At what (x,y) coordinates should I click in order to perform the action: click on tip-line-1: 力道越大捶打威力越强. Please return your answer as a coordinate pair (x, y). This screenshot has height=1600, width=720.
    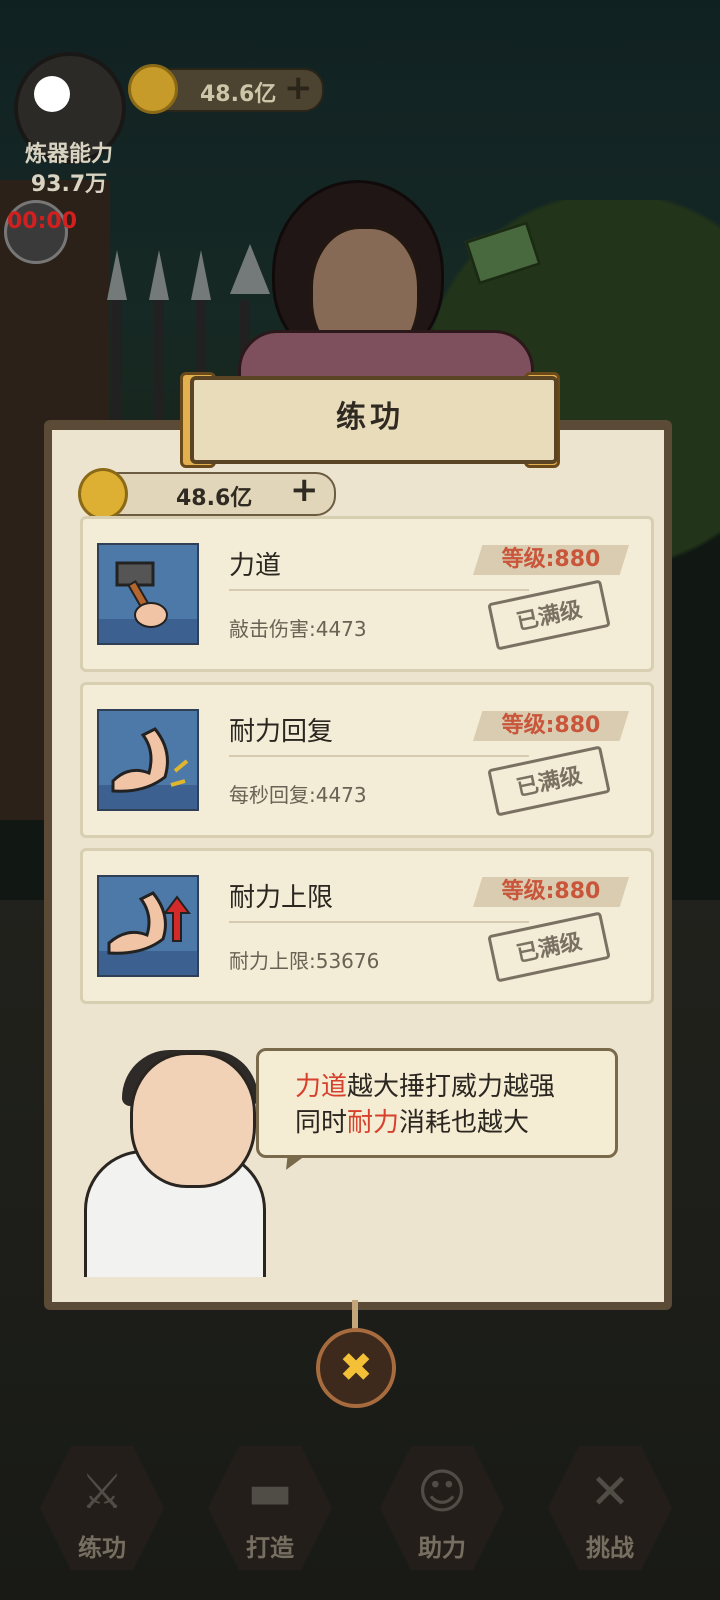
    Looking at the image, I should click on (455, 1087).